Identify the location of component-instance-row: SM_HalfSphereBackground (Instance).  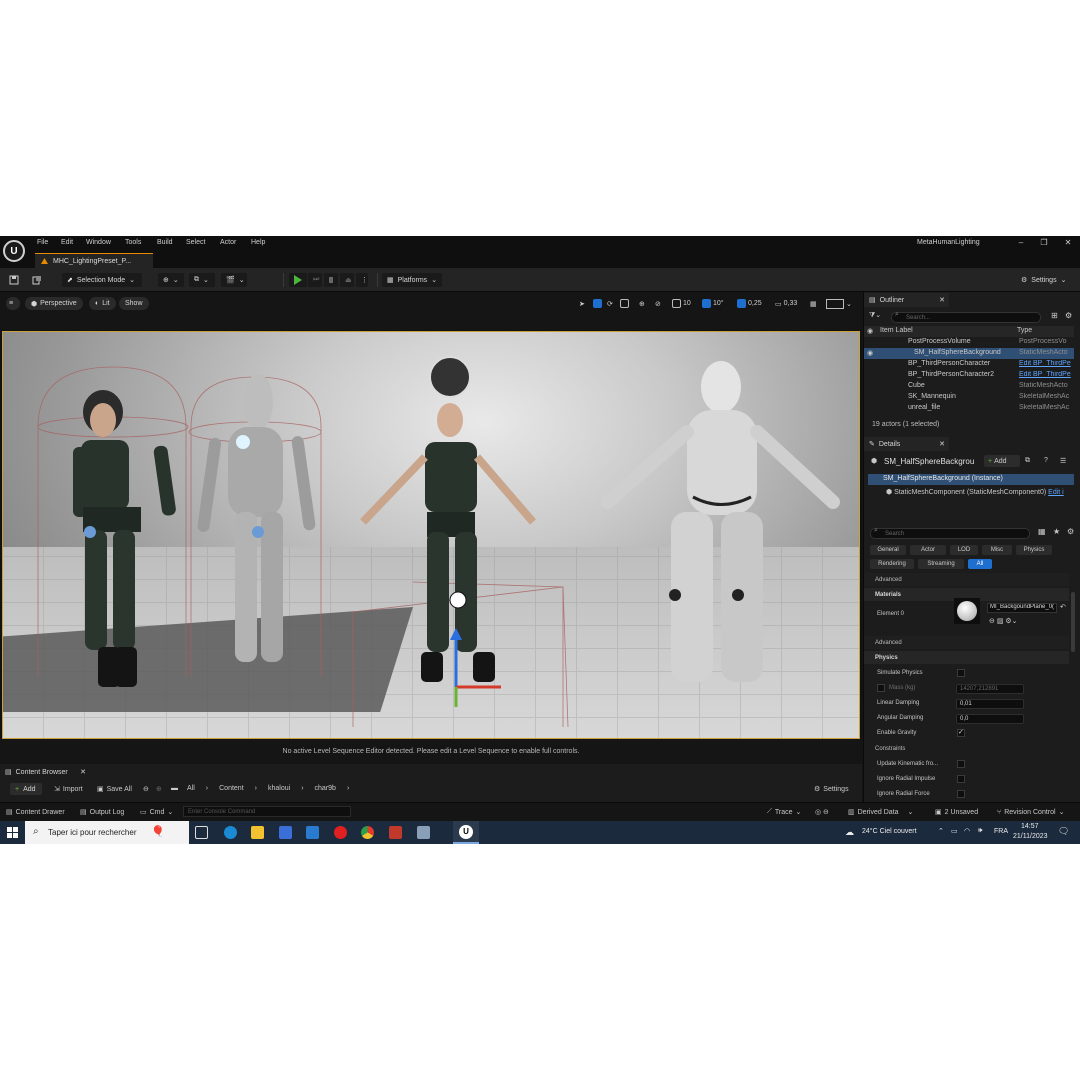
(971, 479).